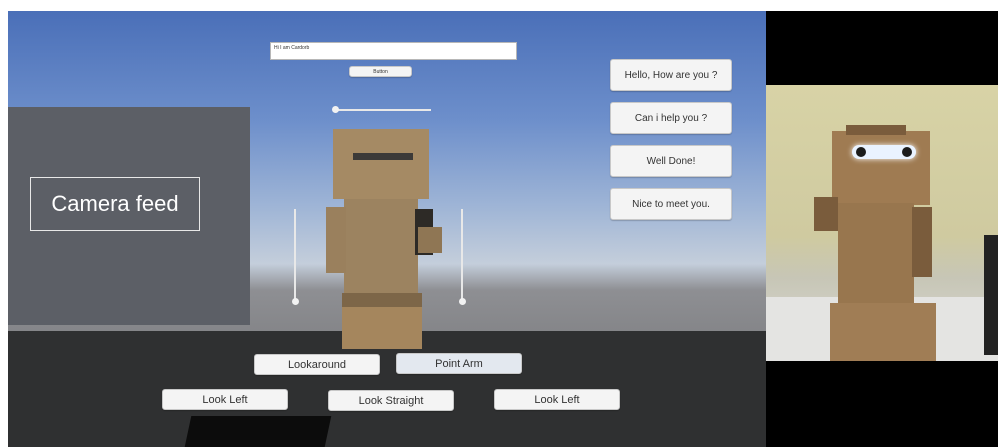  I want to click on photo-background, so click(882, 223).